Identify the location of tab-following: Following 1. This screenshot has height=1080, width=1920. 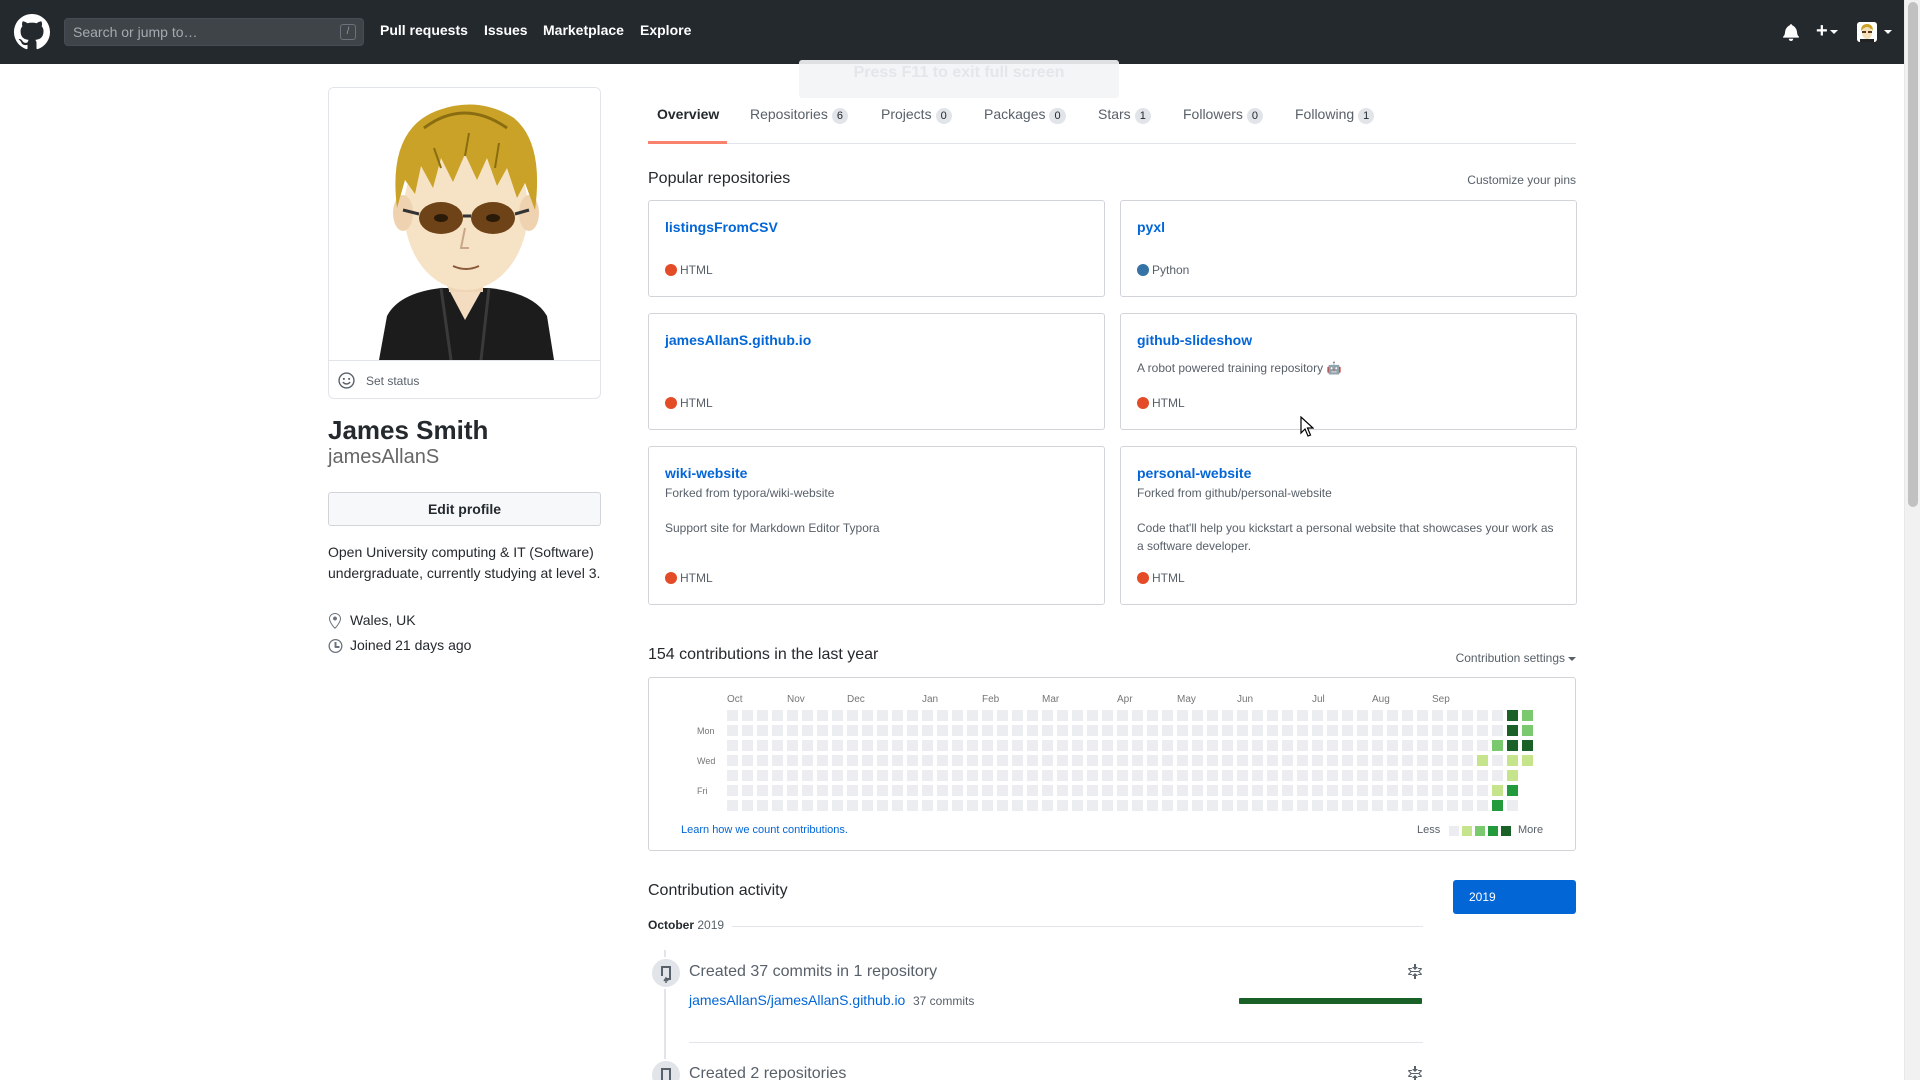
(1335, 115).